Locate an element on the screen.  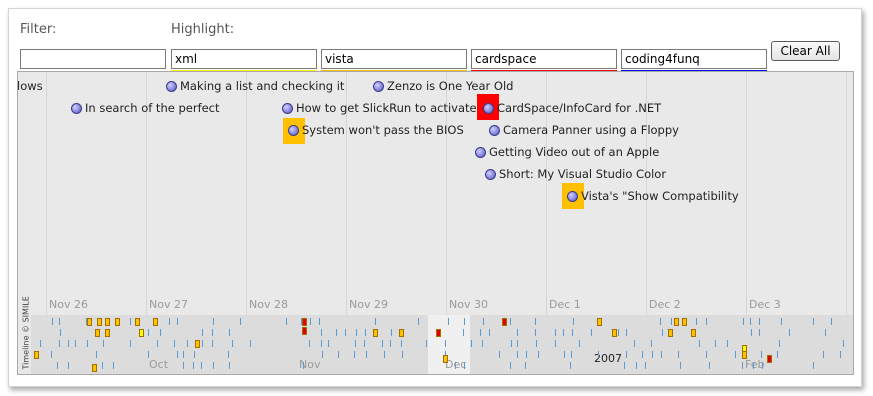
filter-label: Filter: is located at coordinates (38, 29).